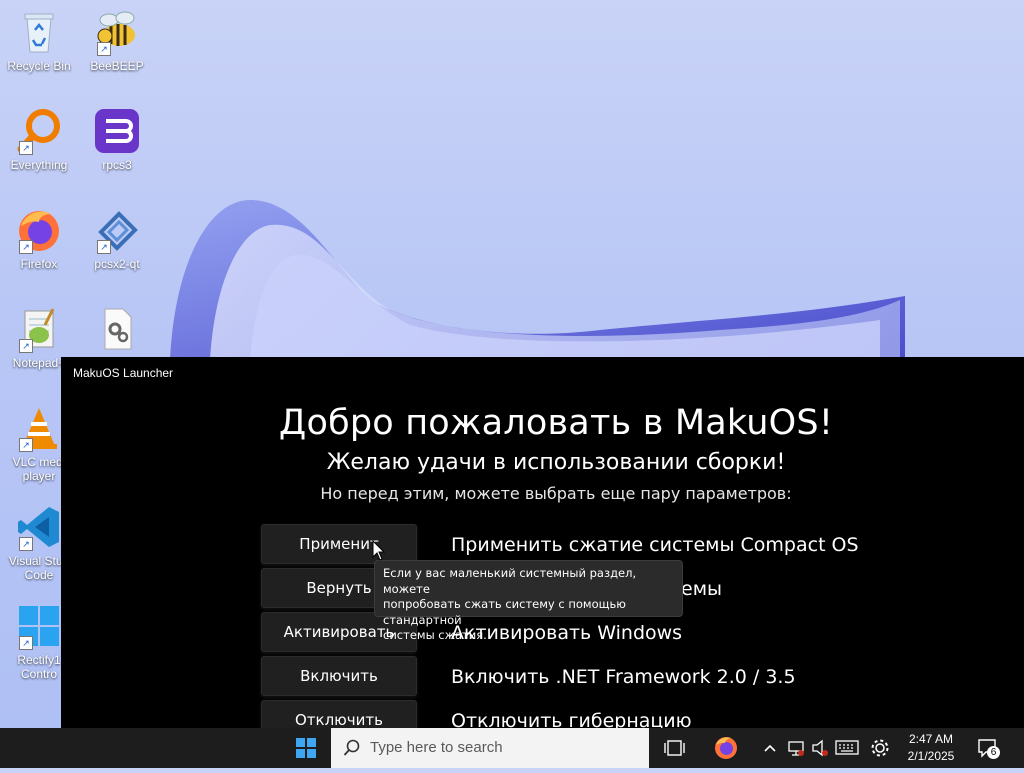  What do you see at coordinates (931, 748) in the screenshot?
I see `taskbar-clock: 2:47 AM 2/1/2025` at bounding box center [931, 748].